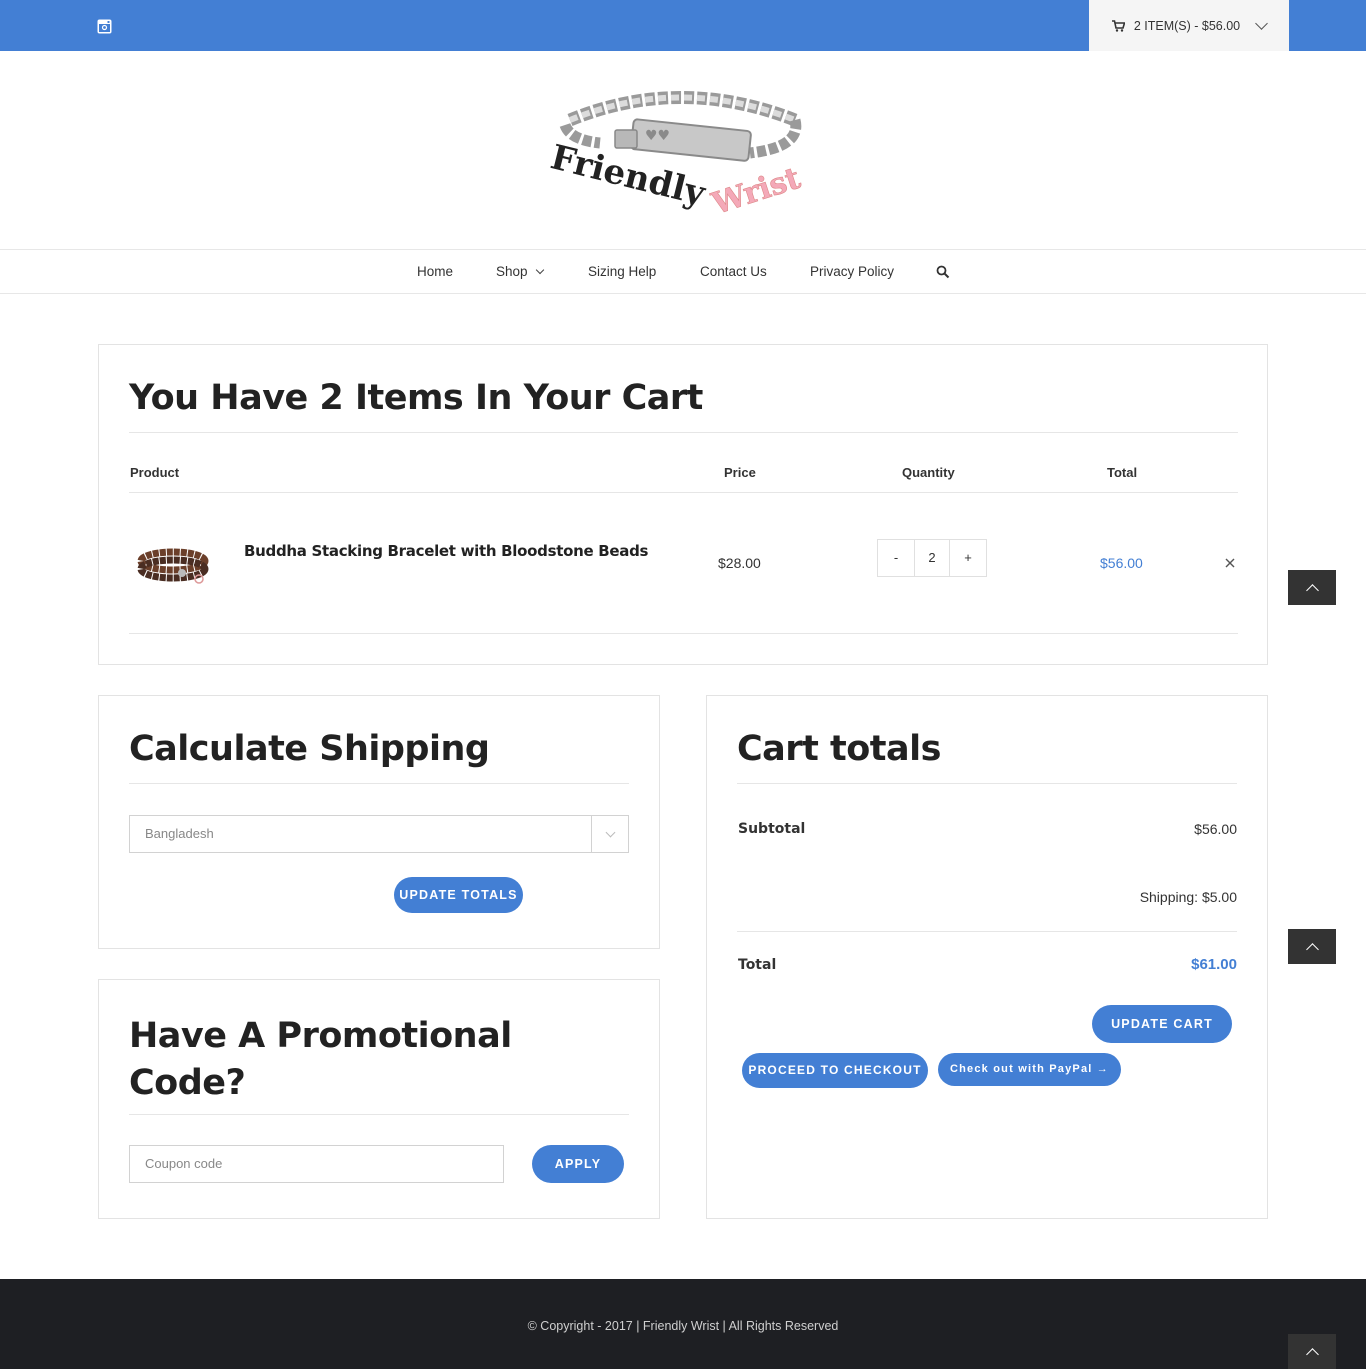 The height and width of the screenshot is (1369, 1366). I want to click on product-price: $28.00, so click(739, 563).